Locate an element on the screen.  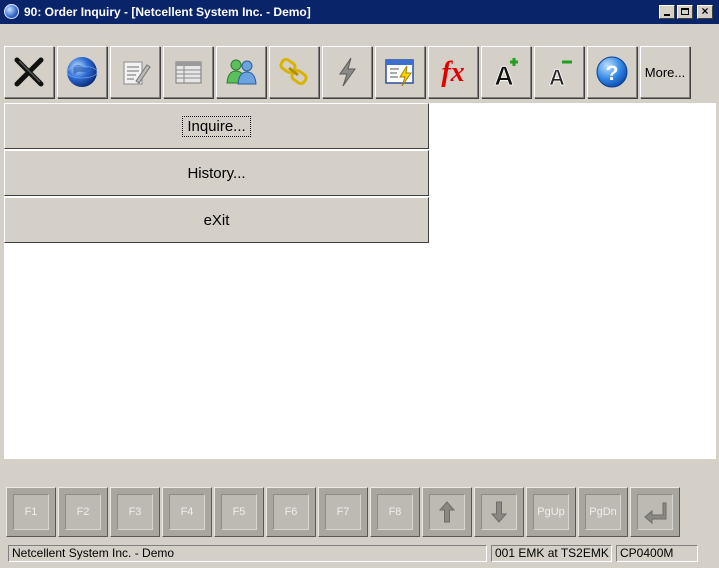
grid-tool-button is located at coordinates (188, 72).